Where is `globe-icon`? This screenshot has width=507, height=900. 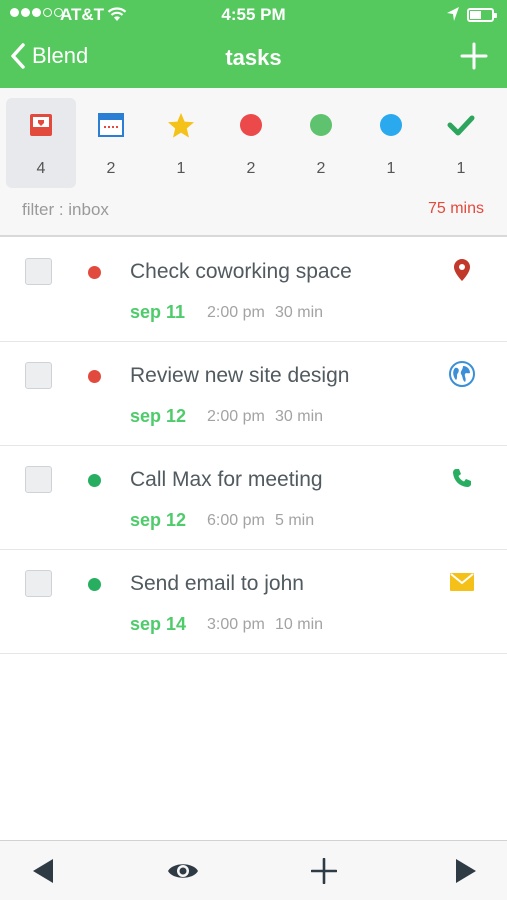 globe-icon is located at coordinates (462, 374).